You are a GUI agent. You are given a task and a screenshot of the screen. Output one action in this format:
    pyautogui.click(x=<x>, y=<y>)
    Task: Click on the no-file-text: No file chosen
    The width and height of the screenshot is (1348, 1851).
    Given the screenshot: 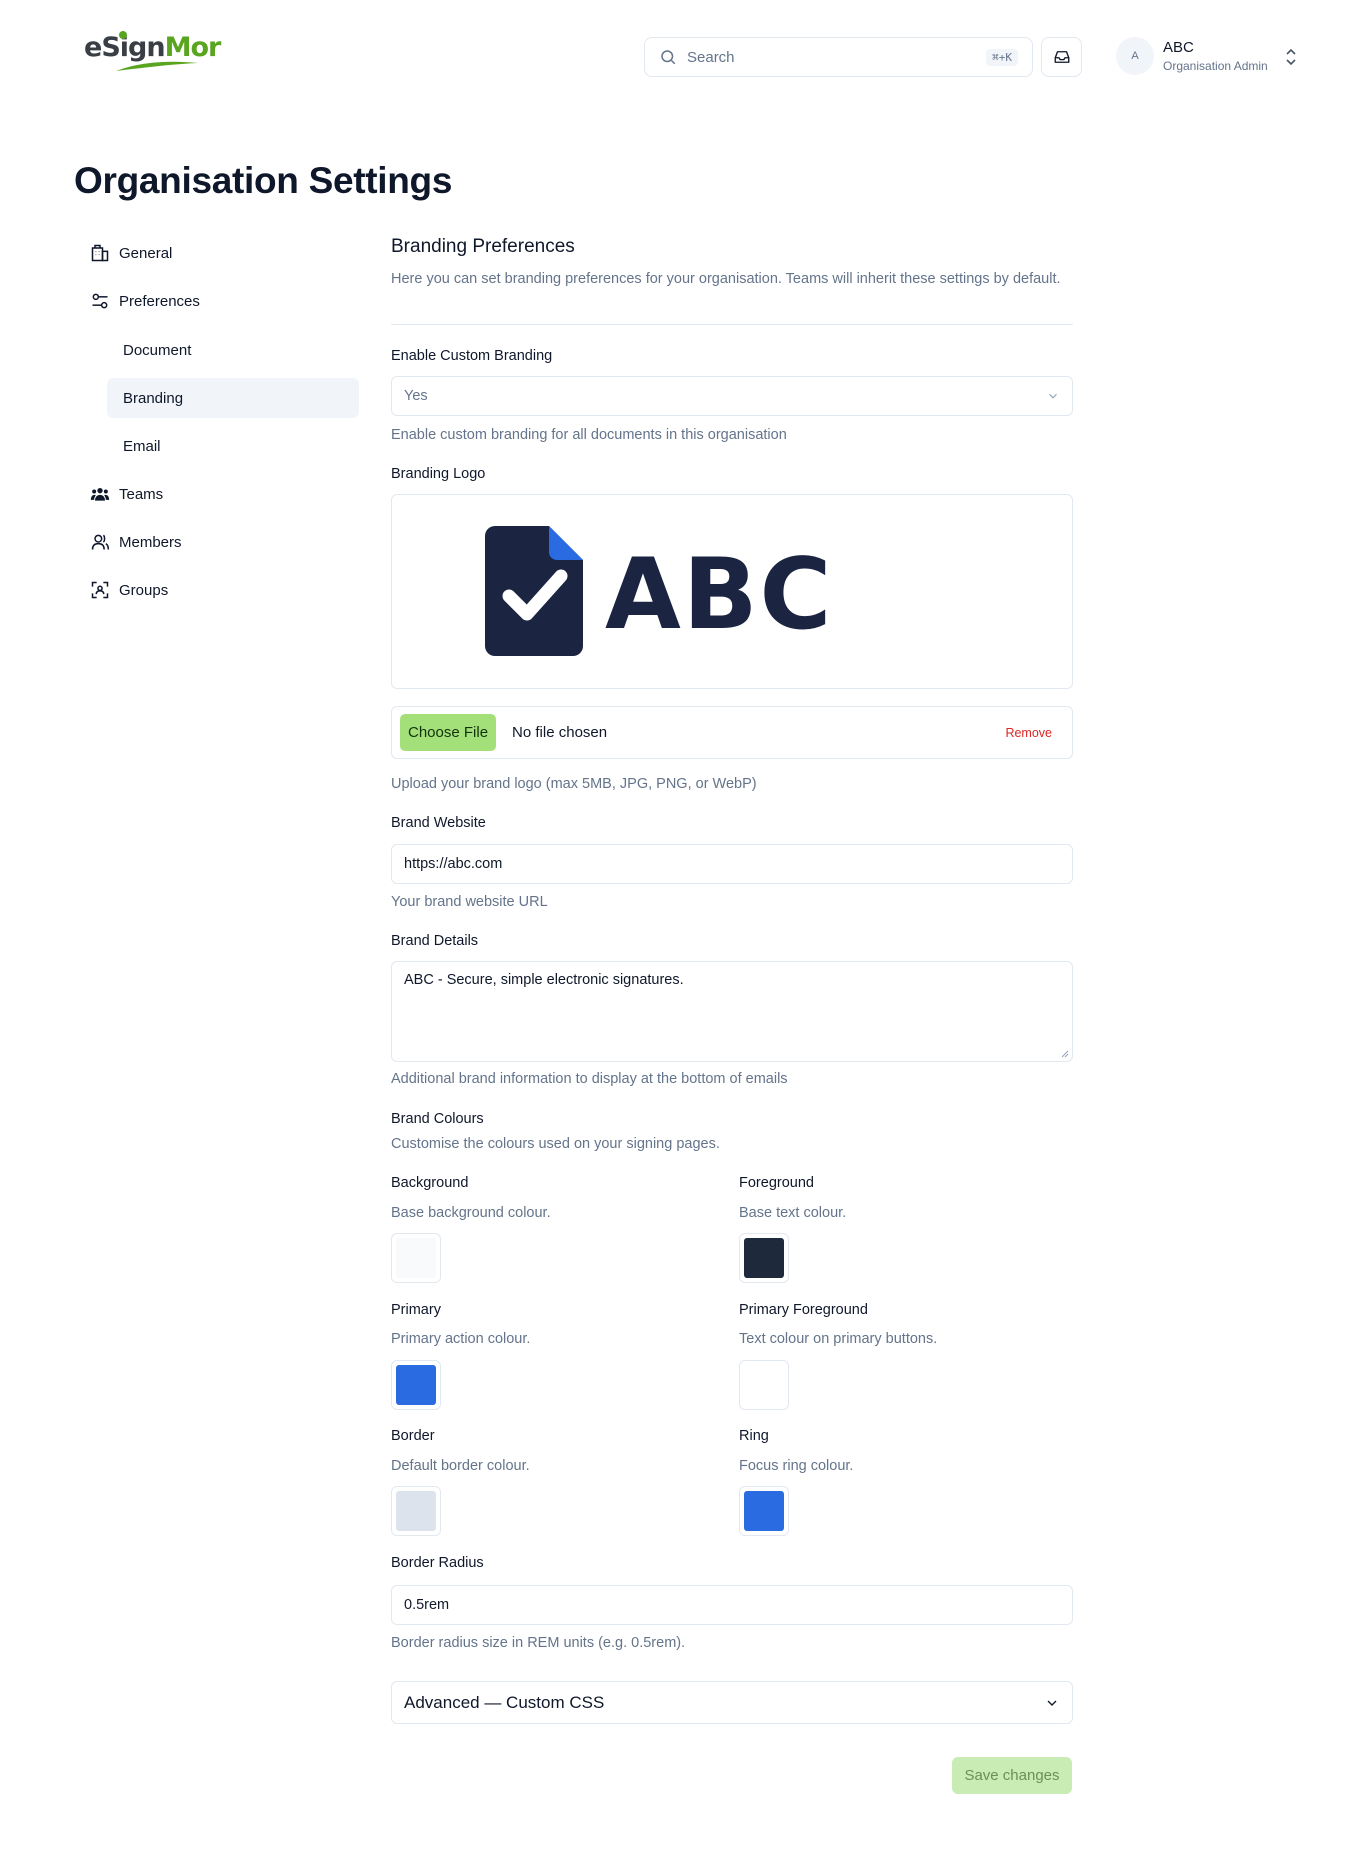 What is the action you would take?
    pyautogui.click(x=560, y=732)
    